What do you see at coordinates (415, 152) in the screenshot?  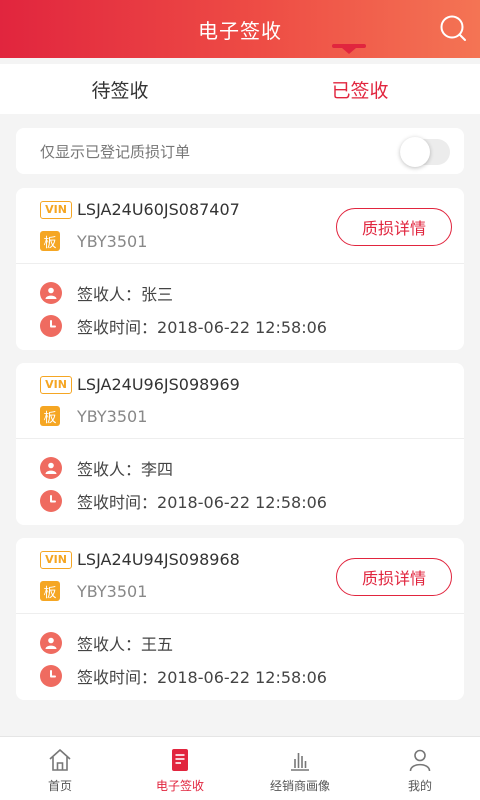 I see `toggle-knob` at bounding box center [415, 152].